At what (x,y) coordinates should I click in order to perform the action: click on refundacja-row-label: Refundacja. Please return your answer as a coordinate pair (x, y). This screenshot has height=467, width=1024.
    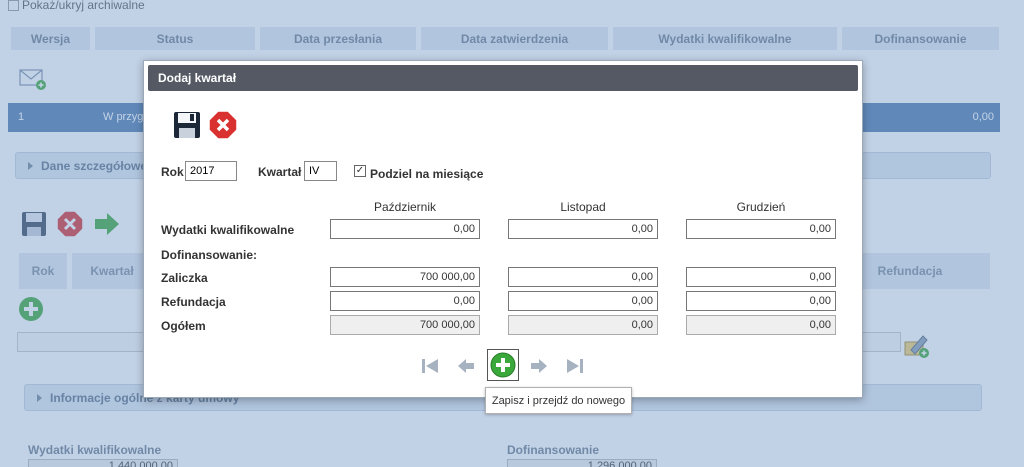
    Looking at the image, I should click on (193, 302).